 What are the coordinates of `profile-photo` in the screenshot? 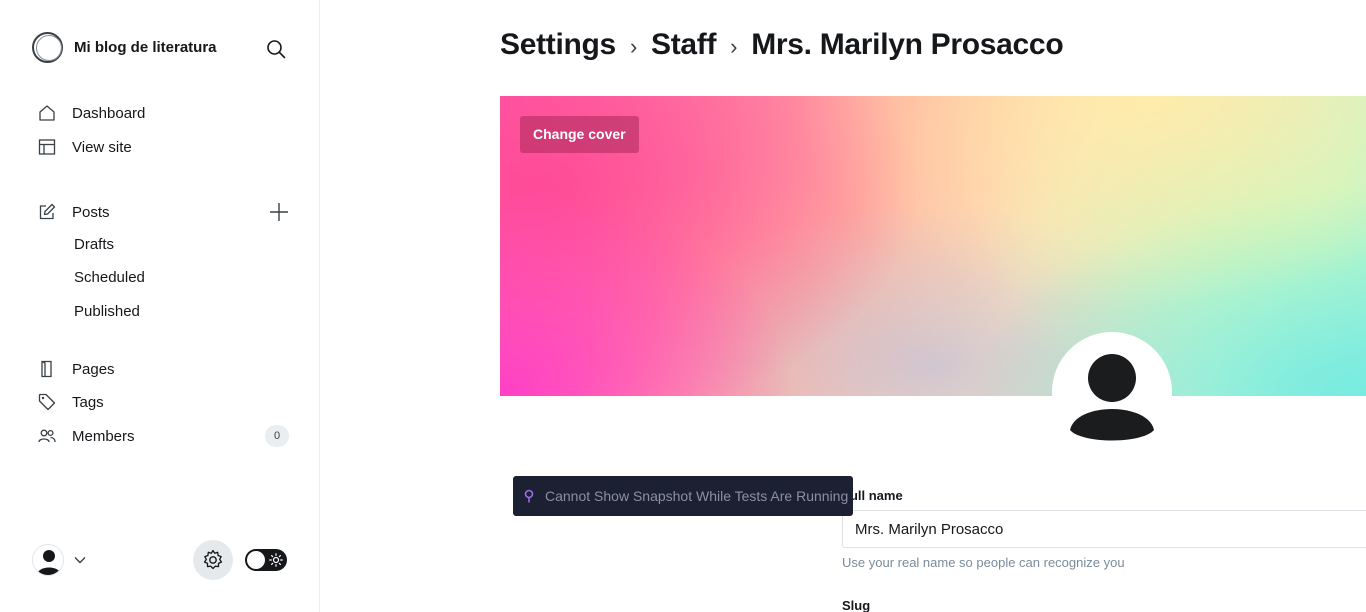 It's located at (1112, 392).